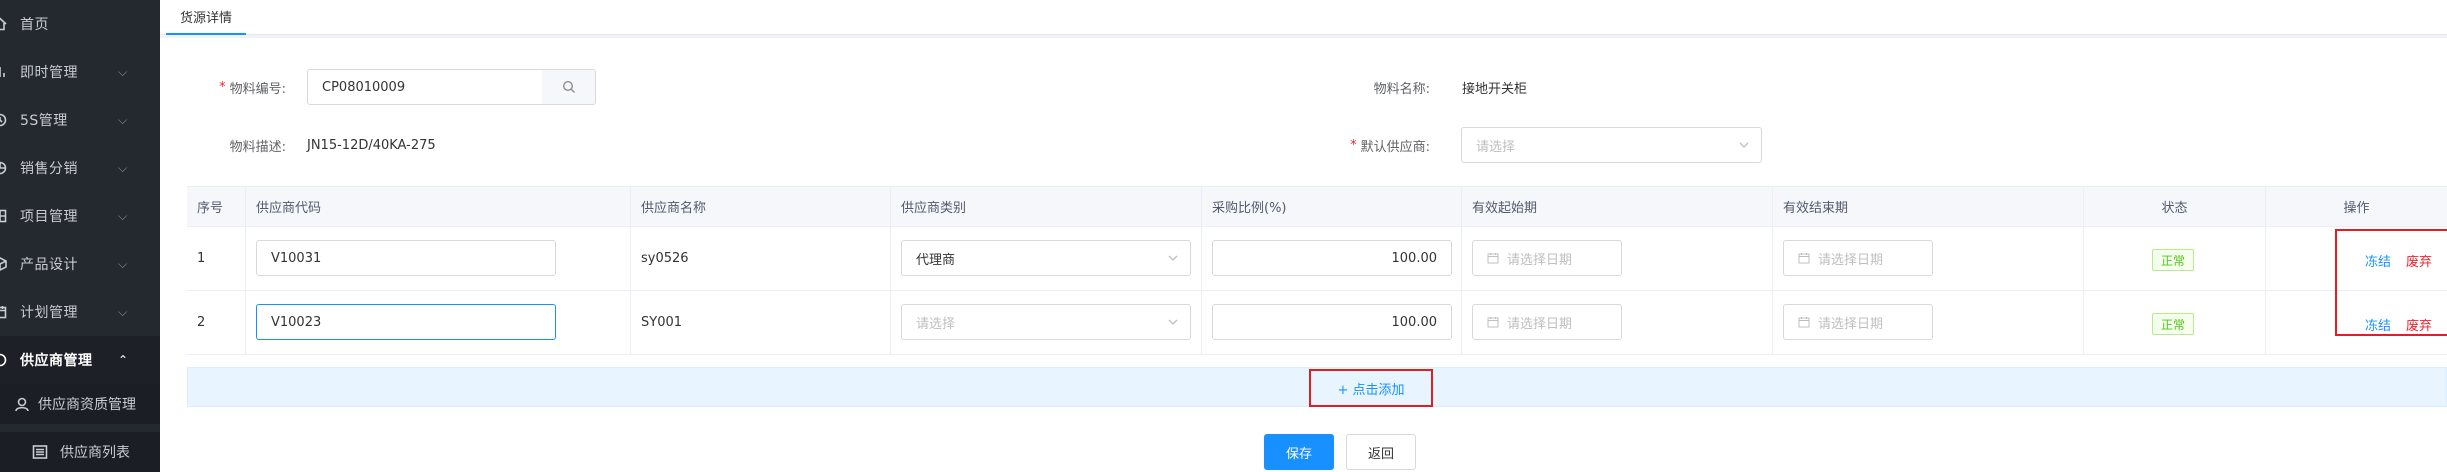  I want to click on sidebar-item-project: 项目管理 ⌵, so click(80, 216).